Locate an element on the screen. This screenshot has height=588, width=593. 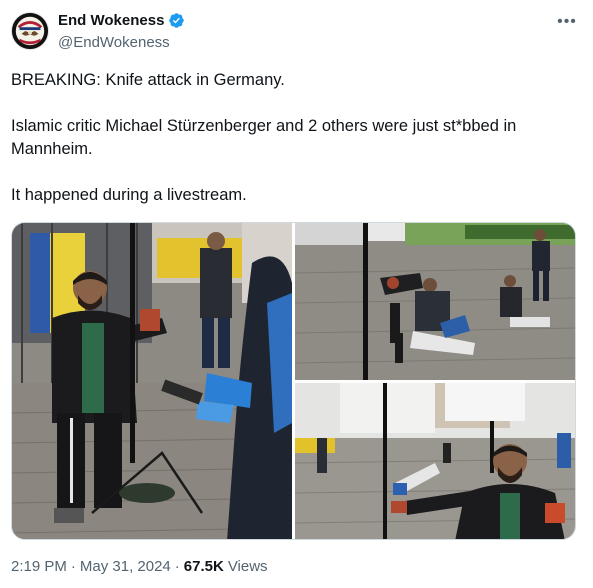
tweet-meta: 2:19 PM · May 31, 2024 · 67.5K Views is located at coordinates (139, 566).